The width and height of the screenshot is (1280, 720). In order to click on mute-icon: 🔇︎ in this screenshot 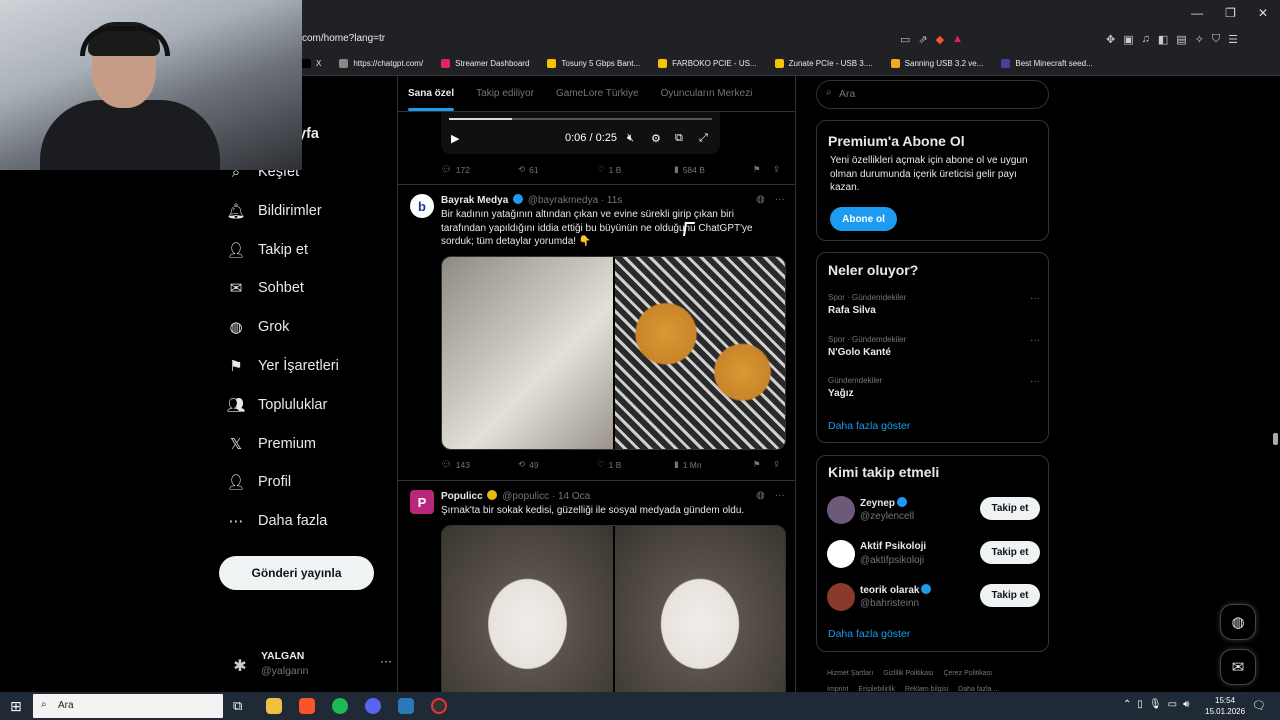, I will do `click(630, 138)`.